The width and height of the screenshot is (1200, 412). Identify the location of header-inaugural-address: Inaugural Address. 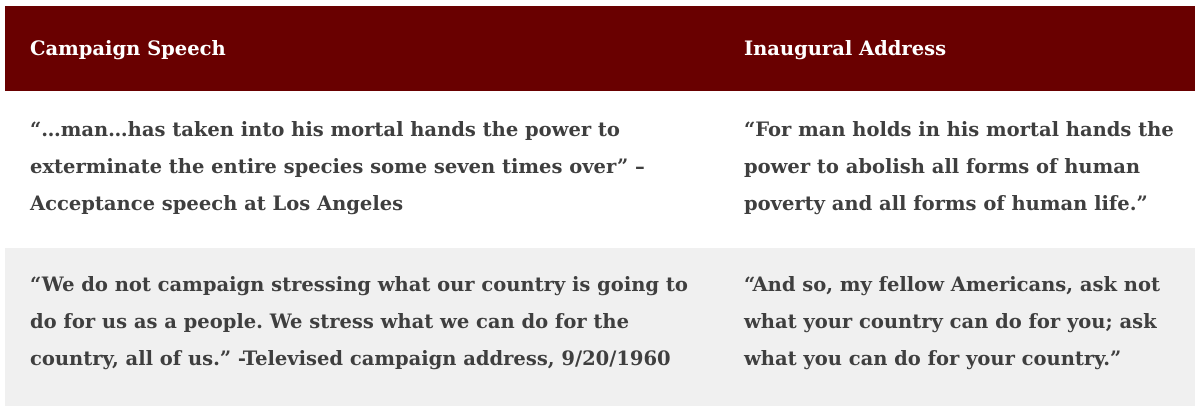
(845, 48).